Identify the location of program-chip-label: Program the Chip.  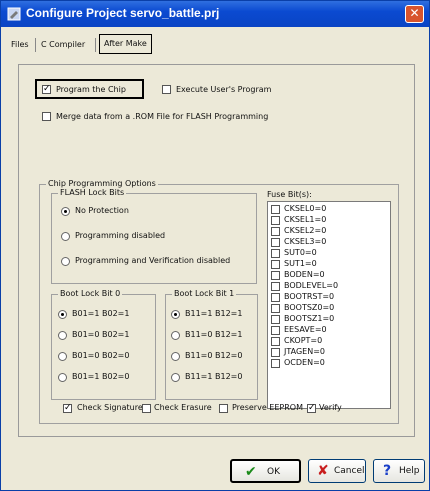
(91, 90).